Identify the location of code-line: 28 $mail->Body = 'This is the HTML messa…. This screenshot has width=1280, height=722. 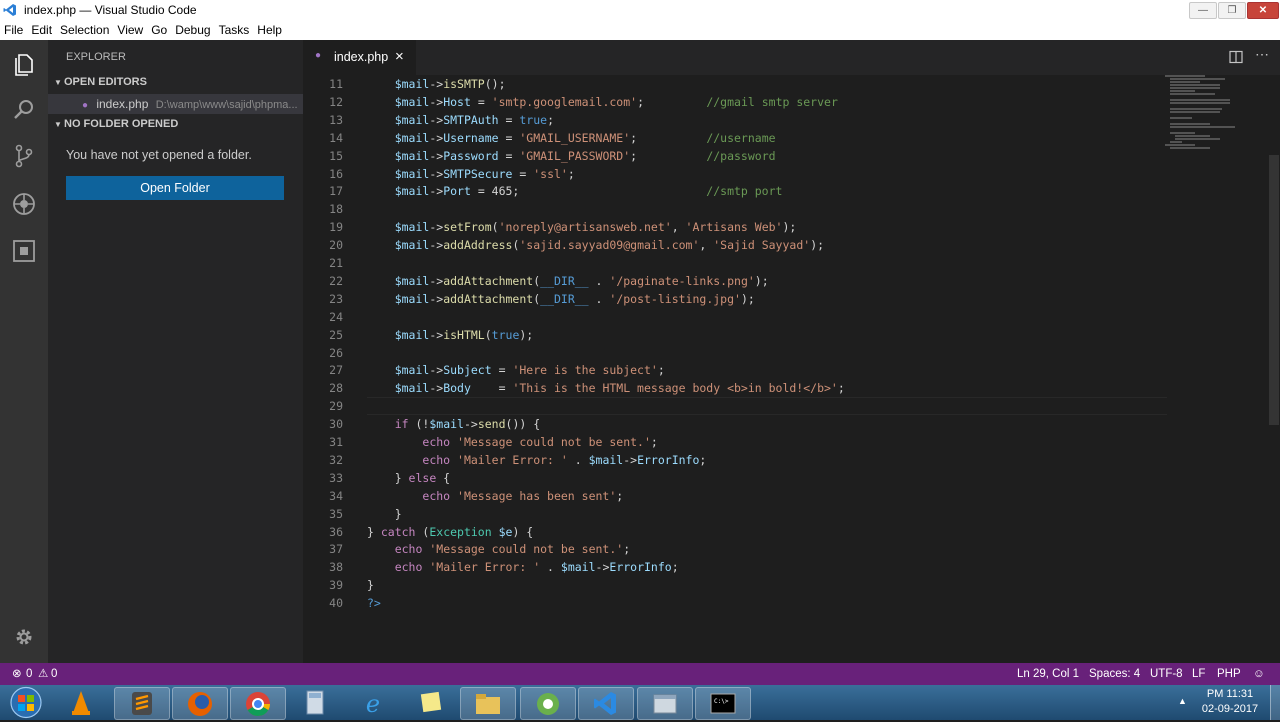
(733, 388).